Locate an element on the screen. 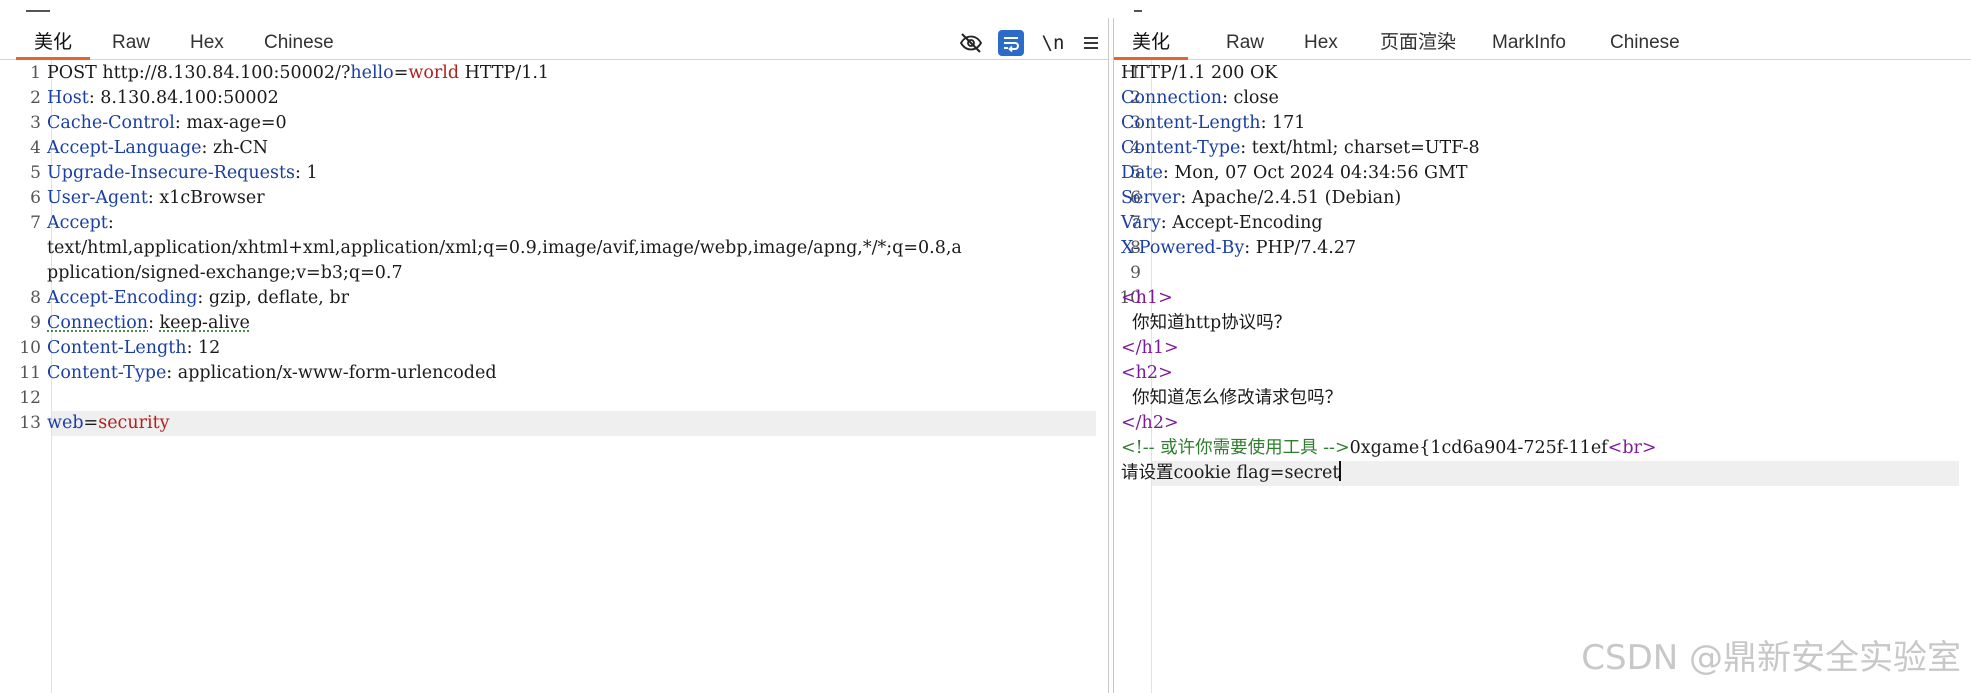  header-value: keep-alive is located at coordinates (204, 323).